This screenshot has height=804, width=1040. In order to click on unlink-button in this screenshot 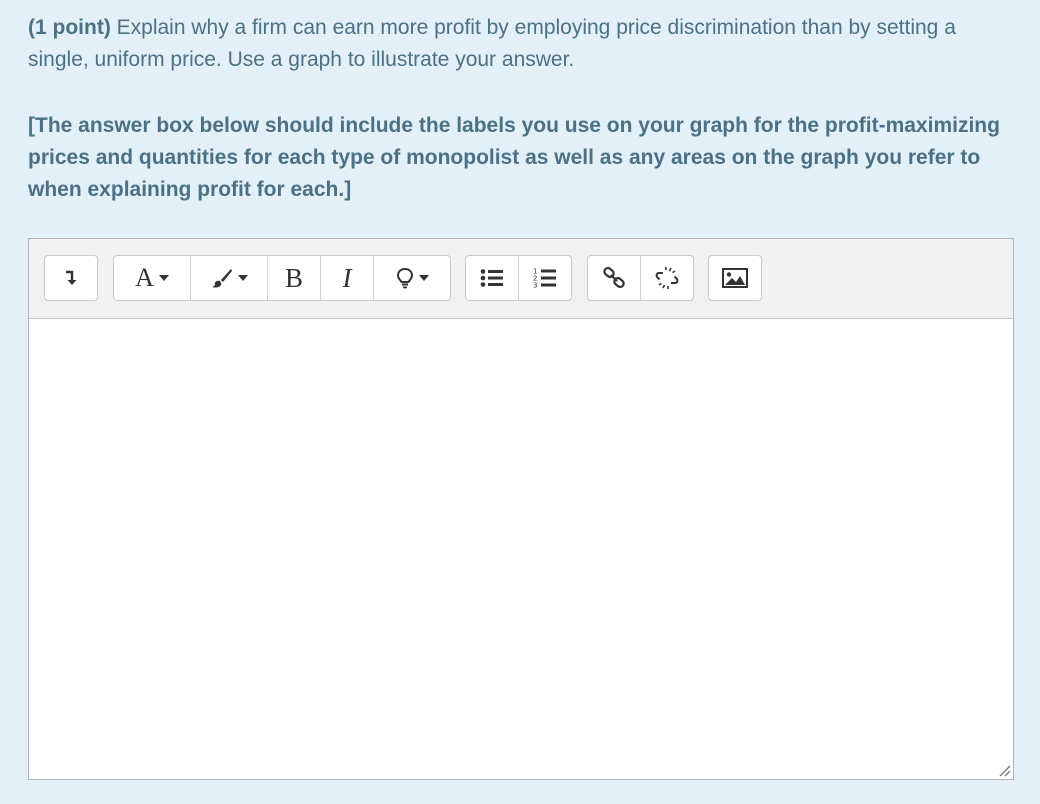, I will do `click(667, 278)`.